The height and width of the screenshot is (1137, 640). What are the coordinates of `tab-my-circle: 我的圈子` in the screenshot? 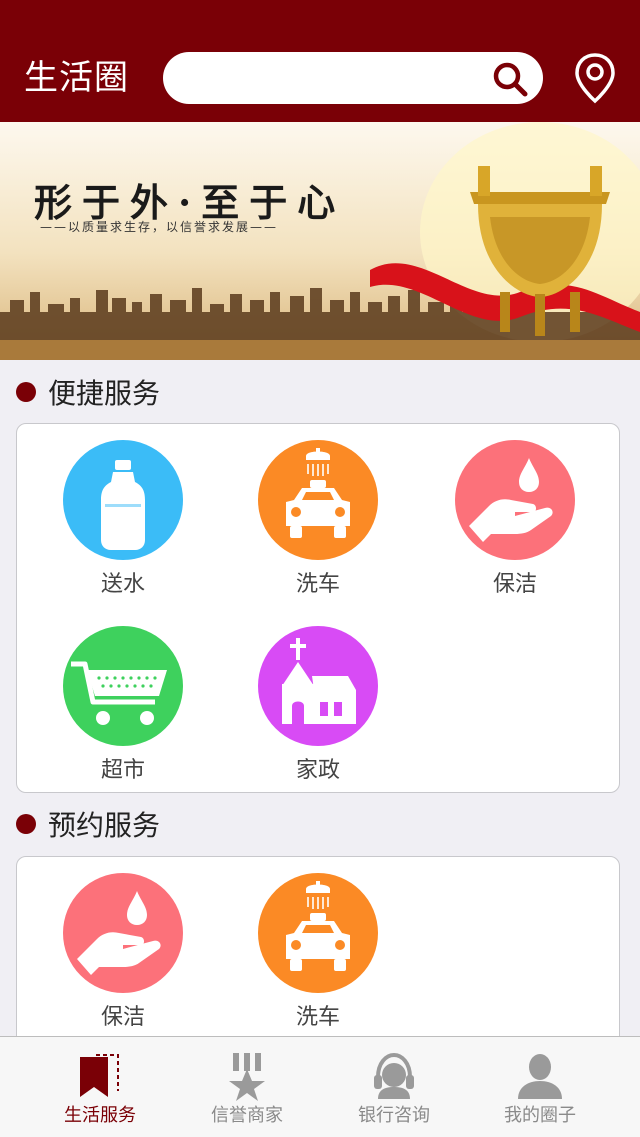 It's located at (540, 1087).